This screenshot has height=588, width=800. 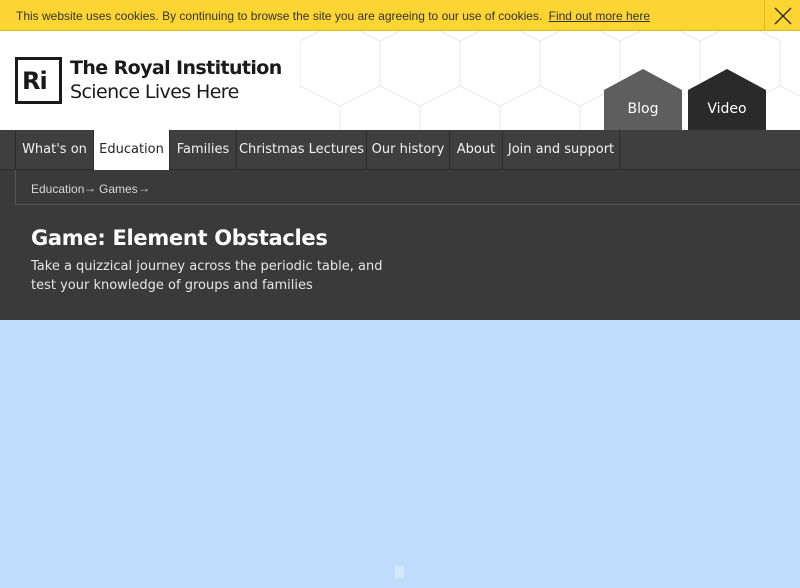 What do you see at coordinates (154, 92) in the screenshot?
I see `logo-tagline: Science Lives Here` at bounding box center [154, 92].